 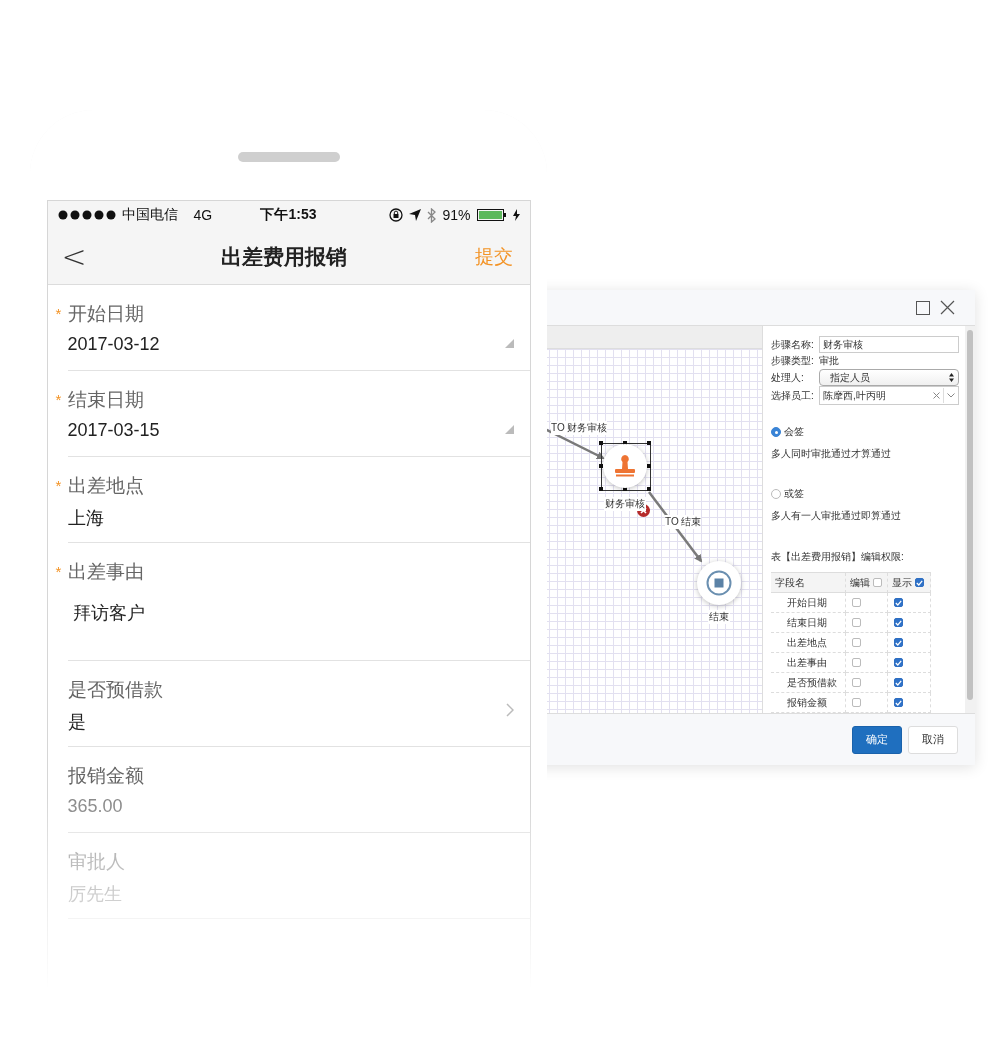 I want to click on field-value: 365.00, so click(x=95, y=806).